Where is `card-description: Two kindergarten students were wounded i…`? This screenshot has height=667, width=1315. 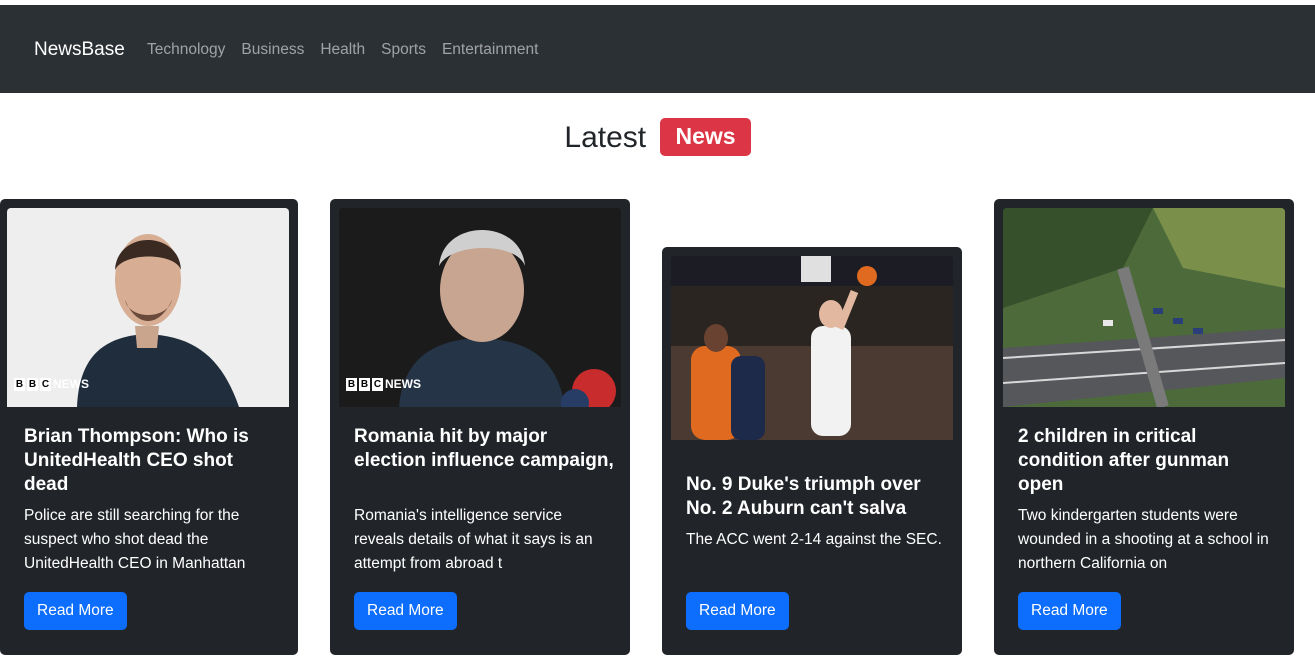 card-description: Two kindergarten students were wounded i… is located at coordinates (1143, 539).